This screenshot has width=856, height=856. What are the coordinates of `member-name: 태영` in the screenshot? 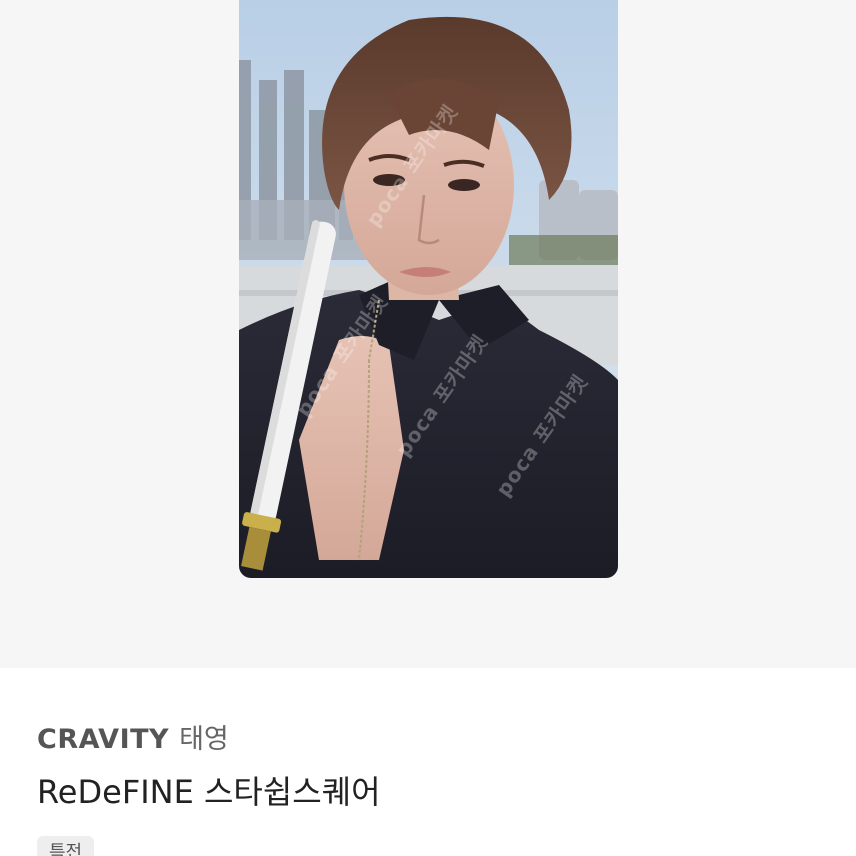 It's located at (204, 739).